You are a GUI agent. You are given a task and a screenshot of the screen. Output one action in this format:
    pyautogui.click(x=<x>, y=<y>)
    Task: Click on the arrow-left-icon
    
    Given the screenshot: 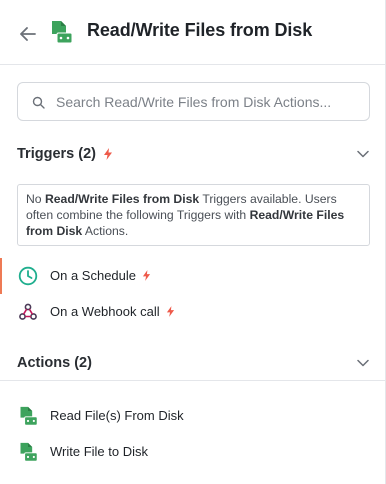 What is the action you would take?
    pyautogui.click(x=28, y=34)
    